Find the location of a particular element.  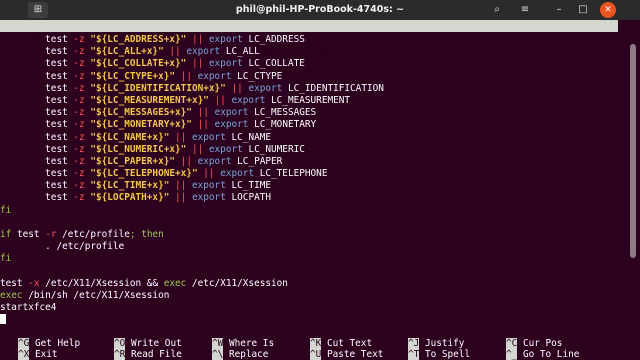

locale-name: LC_TELEPHONE is located at coordinates (293, 174).